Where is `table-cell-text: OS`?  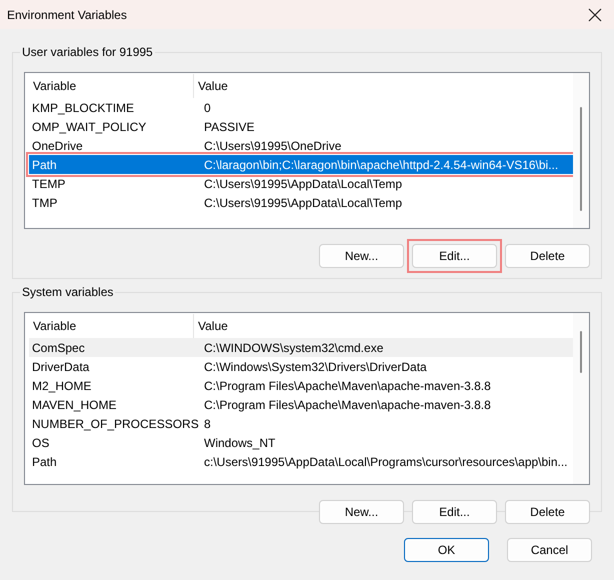 table-cell-text: OS is located at coordinates (40, 443).